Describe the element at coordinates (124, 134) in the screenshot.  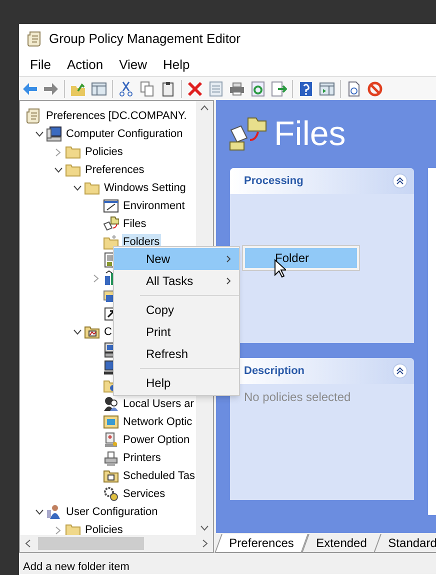
I see `tree-item: Computer Configuration` at that location.